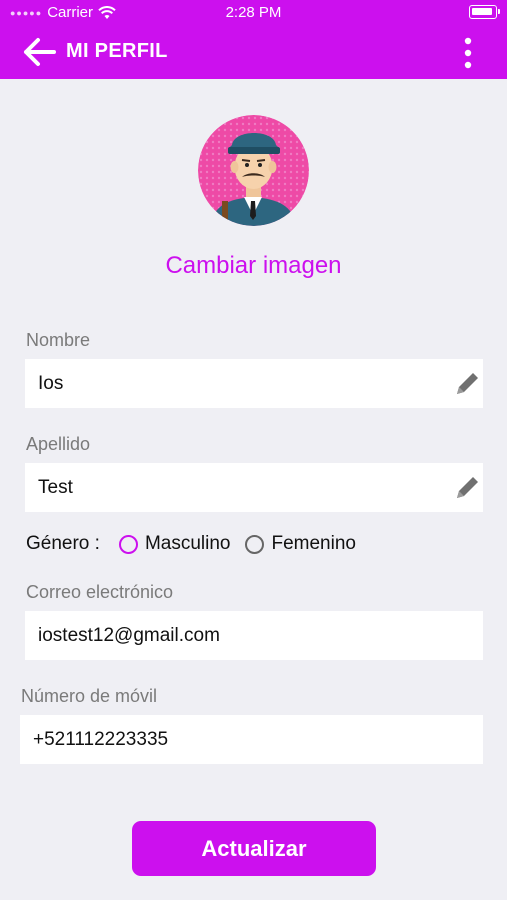 Image resolution: width=507 pixels, height=900 pixels. Describe the element at coordinates (63, 543) in the screenshot. I see `gender-label: Género :` at that location.